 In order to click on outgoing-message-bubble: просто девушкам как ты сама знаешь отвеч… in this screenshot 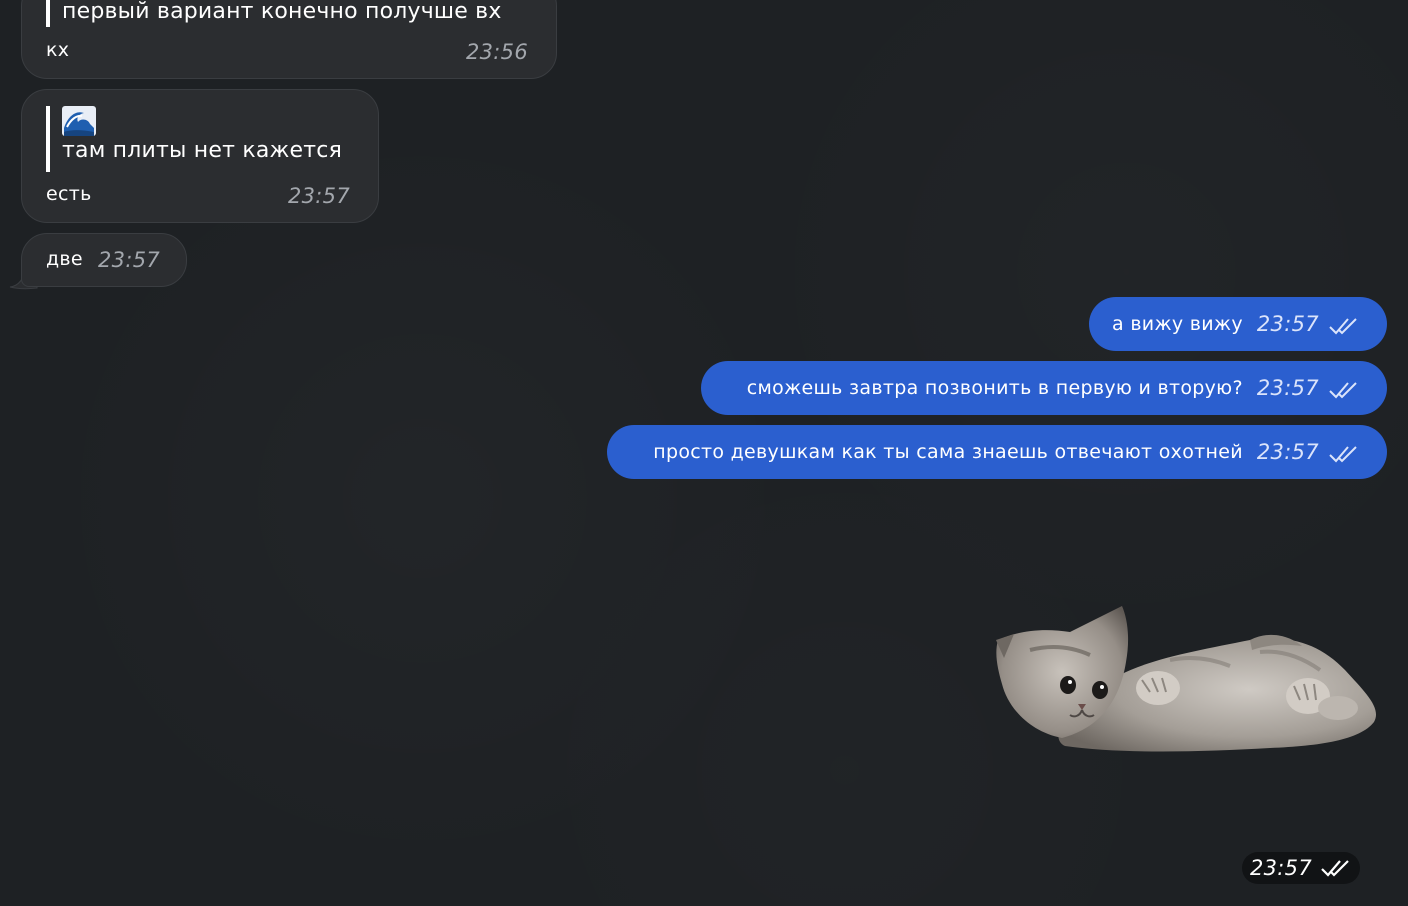, I will do `click(997, 452)`.